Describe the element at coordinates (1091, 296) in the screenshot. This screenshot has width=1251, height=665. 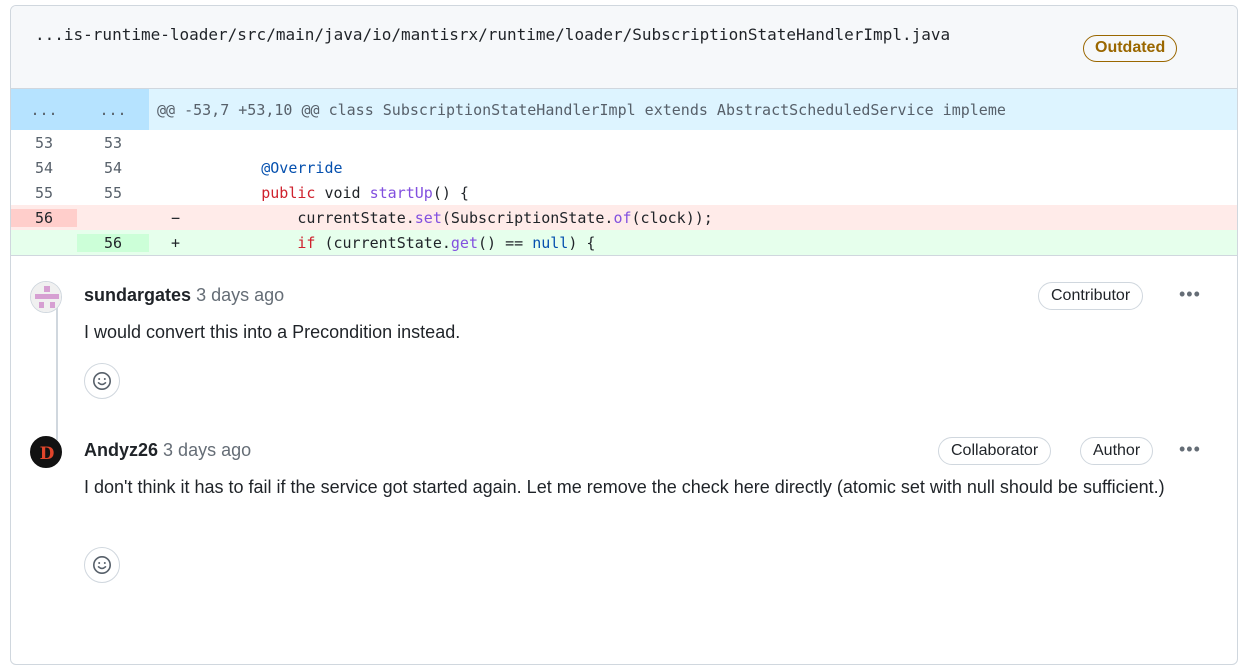
I see `contributor-badge: Contributor` at that location.